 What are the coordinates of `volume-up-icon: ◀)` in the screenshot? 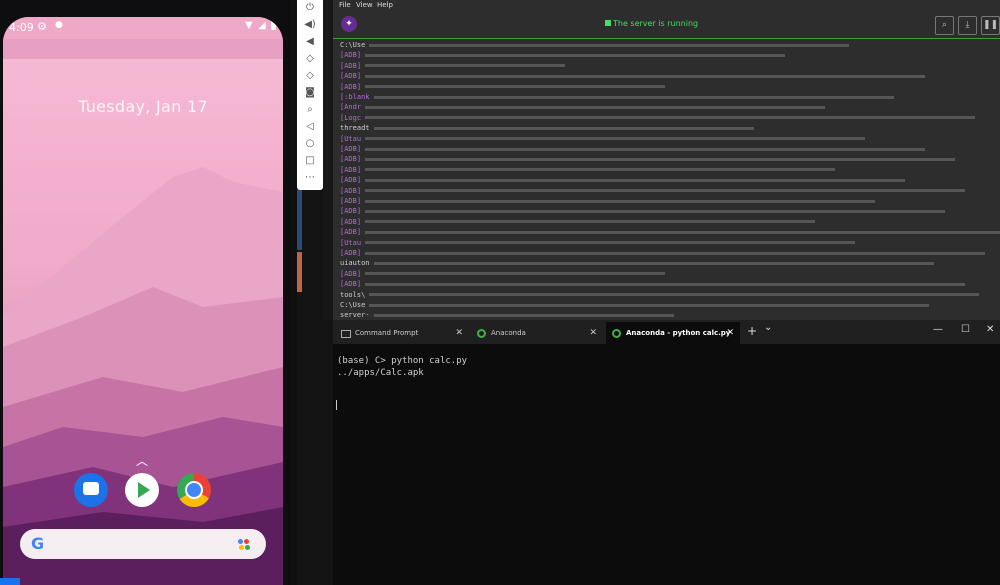 It's located at (310, 25).